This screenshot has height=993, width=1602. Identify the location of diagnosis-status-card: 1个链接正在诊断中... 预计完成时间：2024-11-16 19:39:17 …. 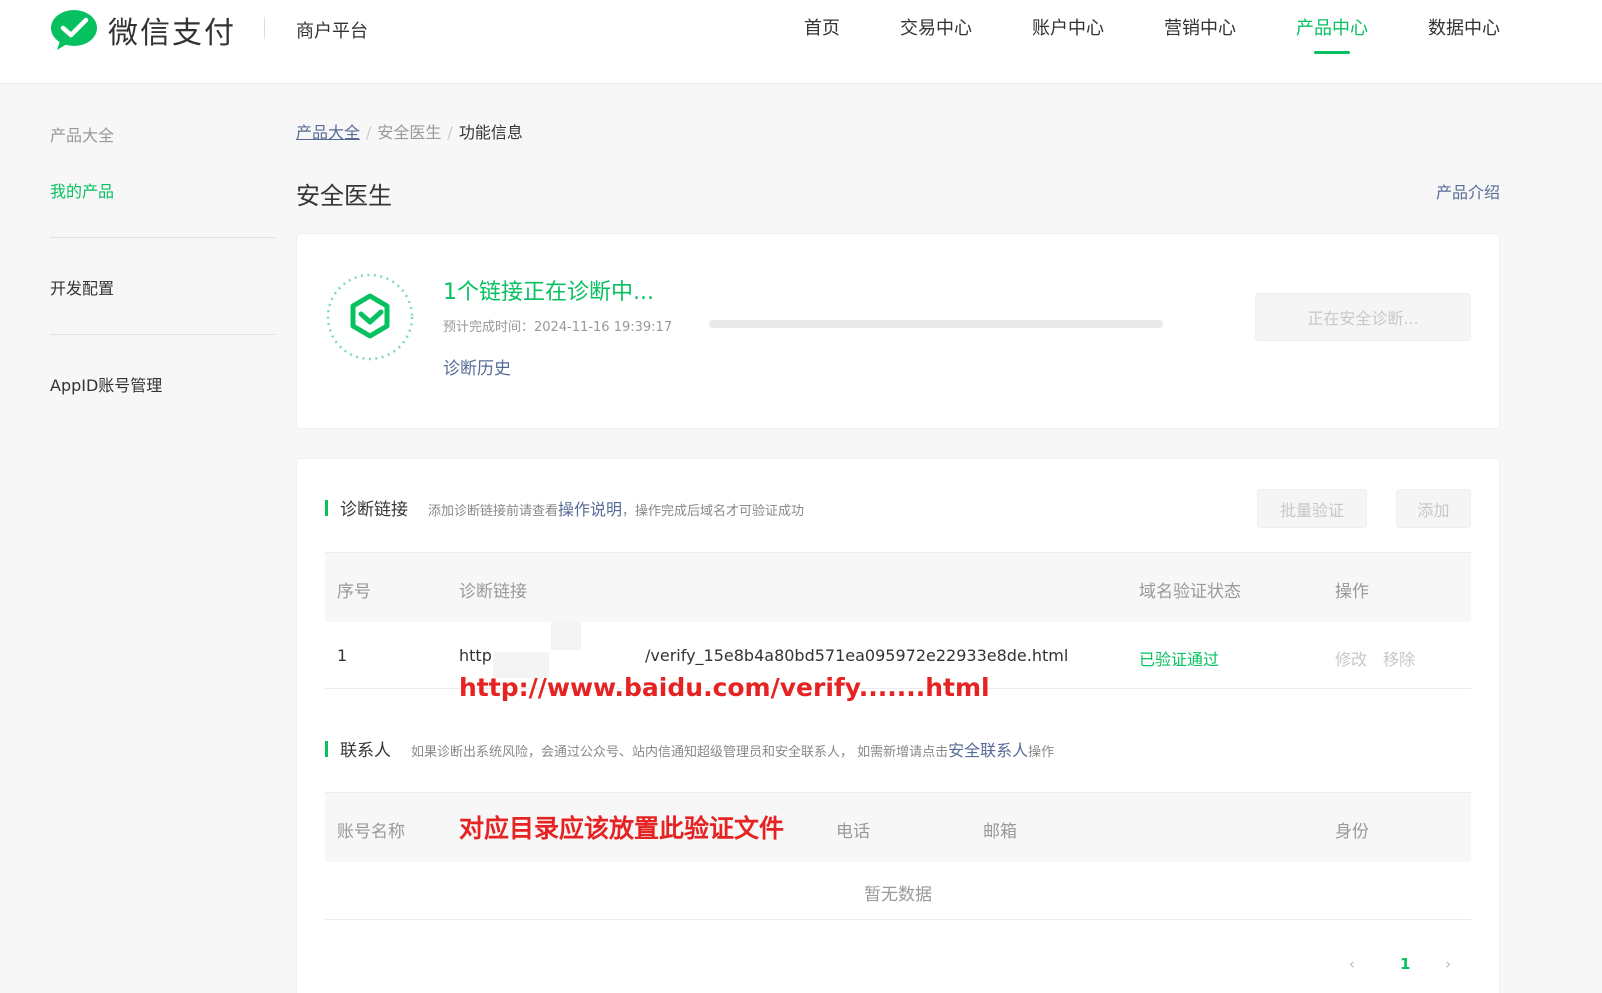
(898, 331).